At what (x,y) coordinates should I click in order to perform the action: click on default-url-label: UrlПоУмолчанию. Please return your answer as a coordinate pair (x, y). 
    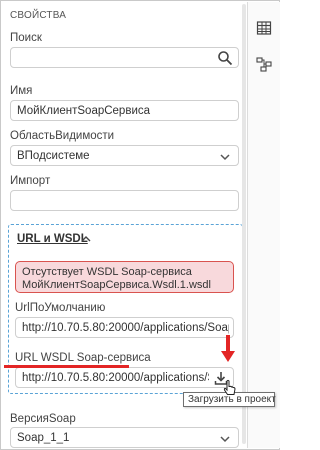
    Looking at the image, I should click on (60, 308).